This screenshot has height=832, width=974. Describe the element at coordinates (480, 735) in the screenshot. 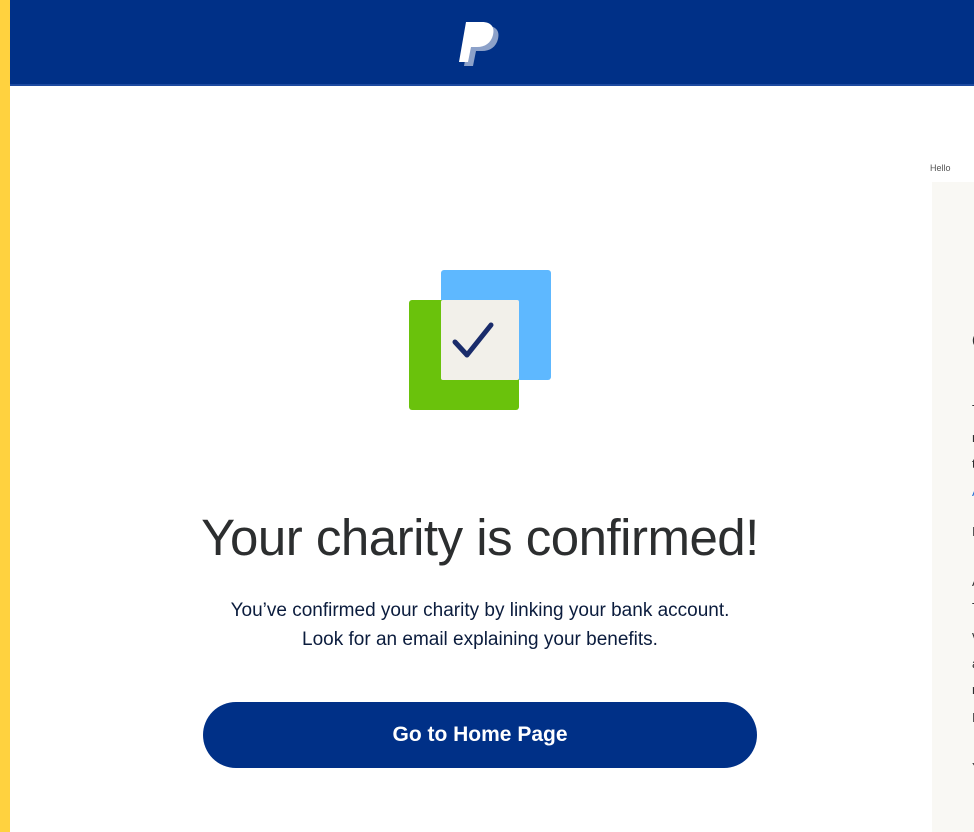

I see `go-to-home-page-button: Go to Home Page` at that location.